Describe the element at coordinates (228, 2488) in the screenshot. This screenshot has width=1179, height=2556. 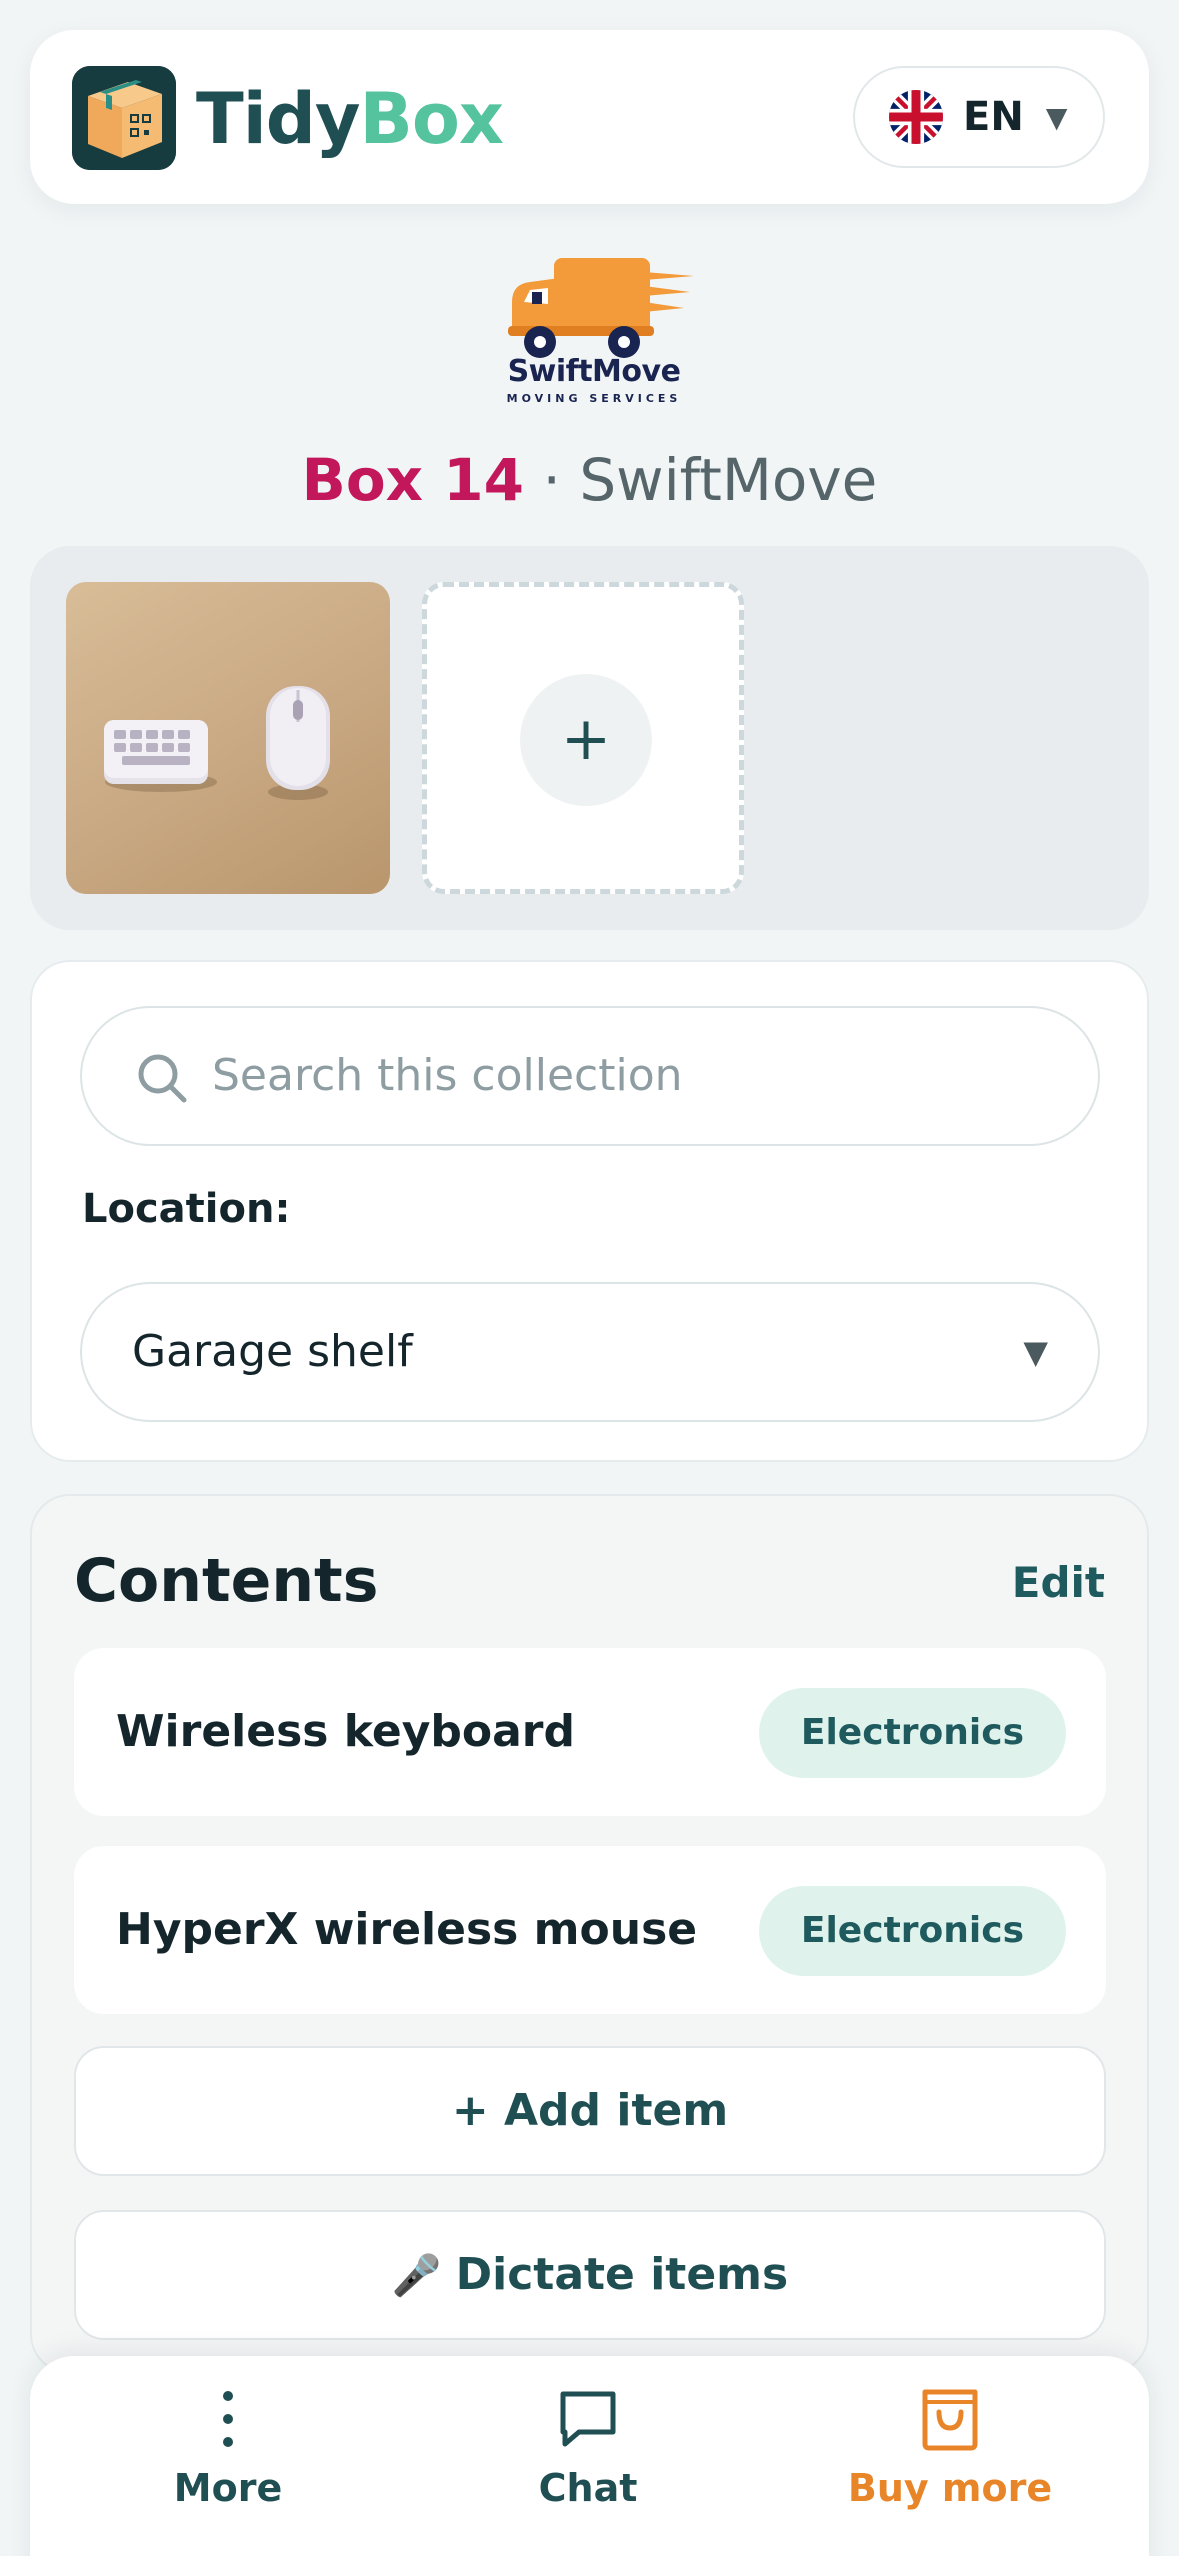
I see `nav-more-label: More` at that location.